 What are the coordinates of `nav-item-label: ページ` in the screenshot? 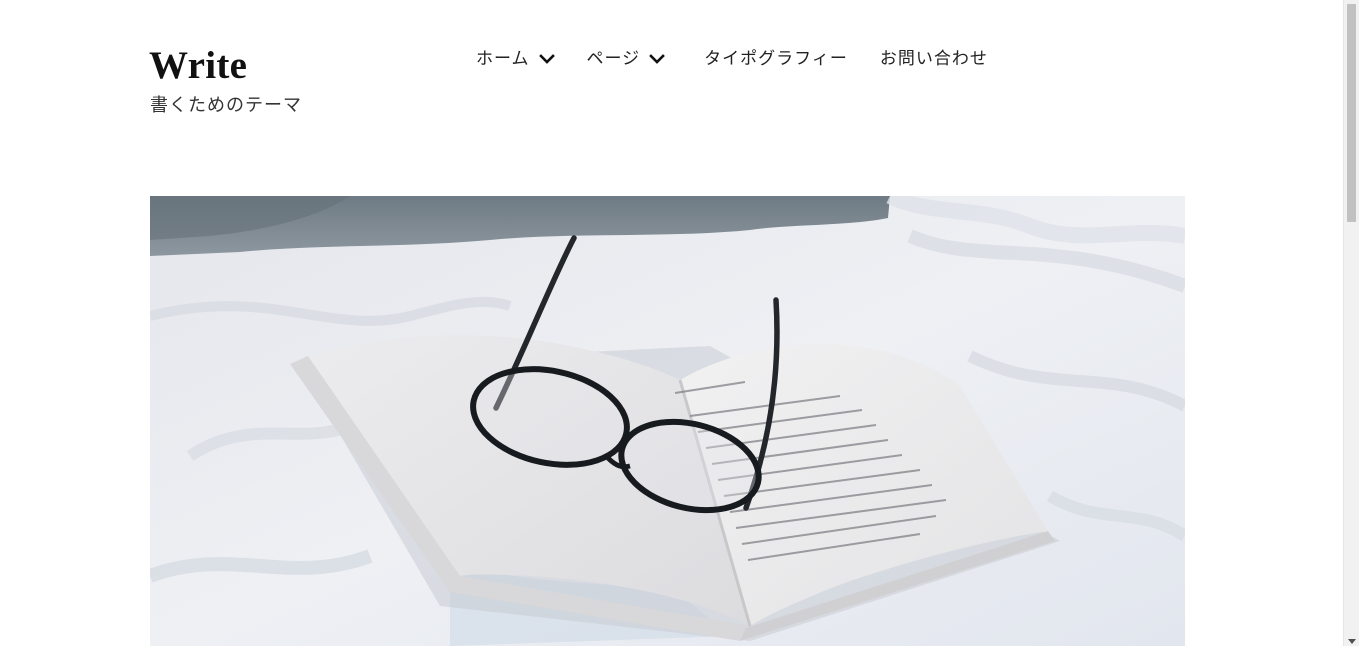 It's located at (613, 59).